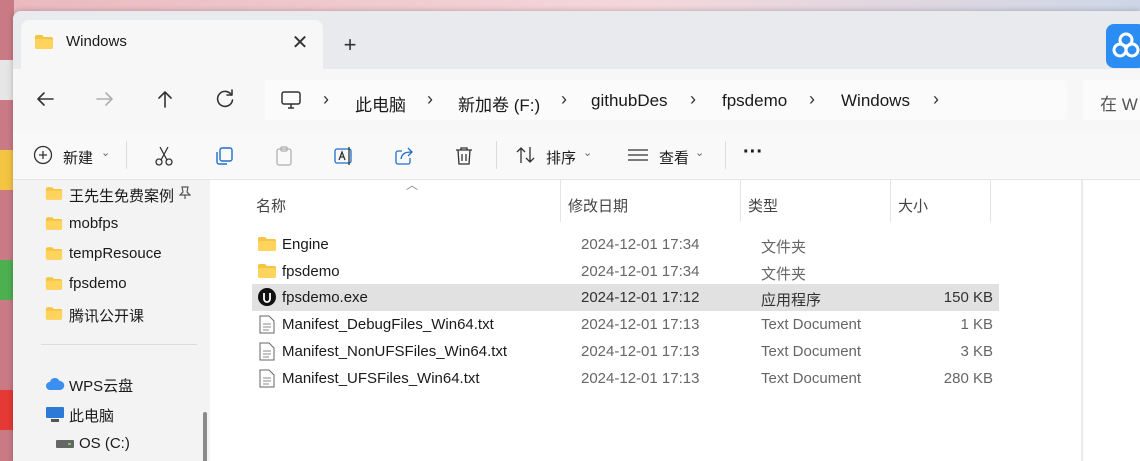 The width and height of the screenshot is (1140, 461). I want to click on trash-icon, so click(464, 156).